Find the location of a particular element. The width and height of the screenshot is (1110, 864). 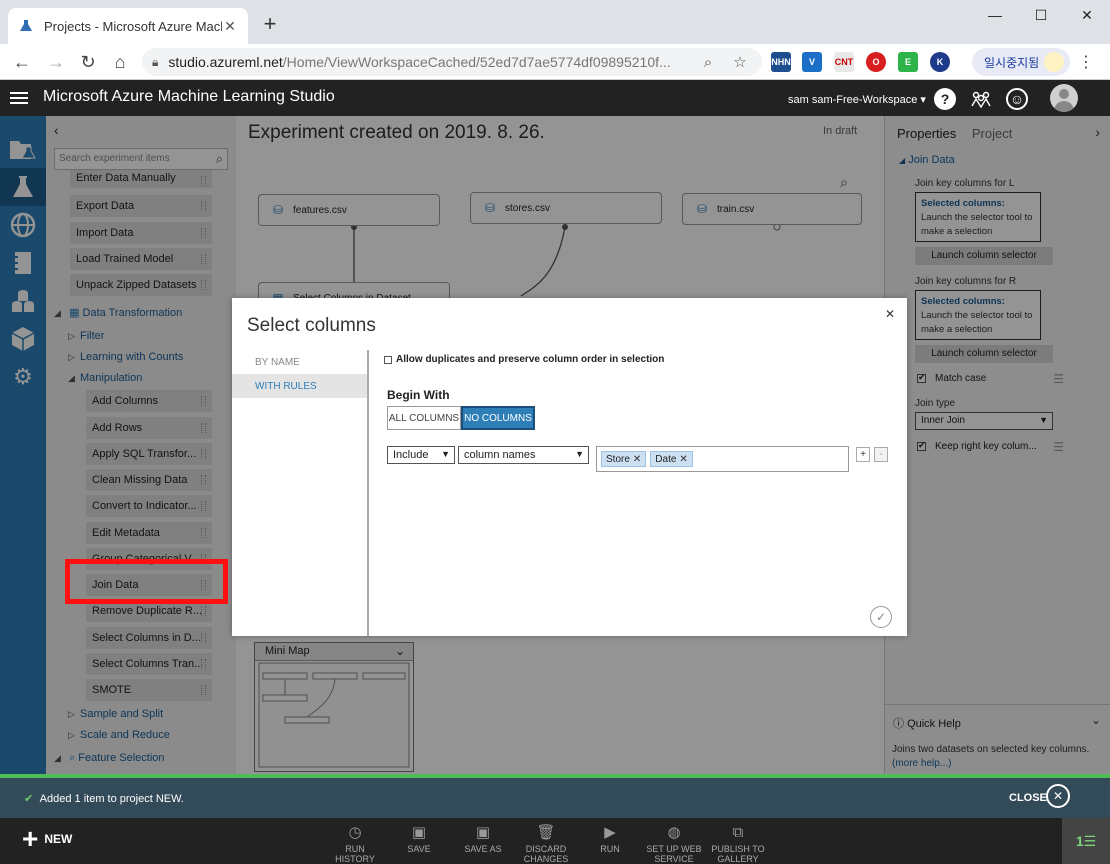

notifications-icon: 1☰ is located at coordinates (1086, 841).